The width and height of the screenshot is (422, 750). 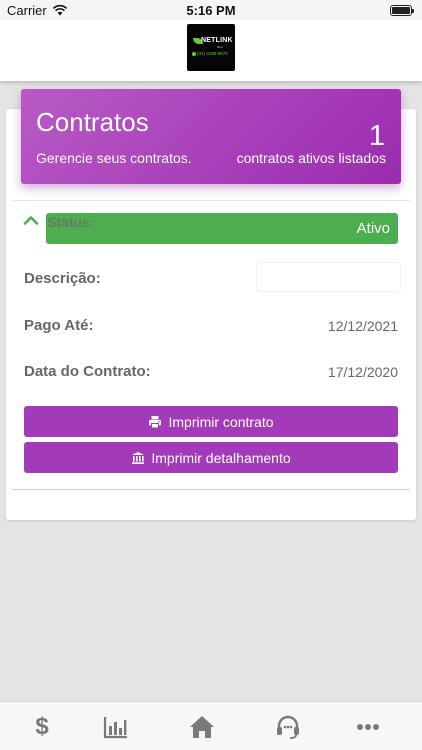 I want to click on paid-until-value: 12/12/2021, so click(x=362, y=326).